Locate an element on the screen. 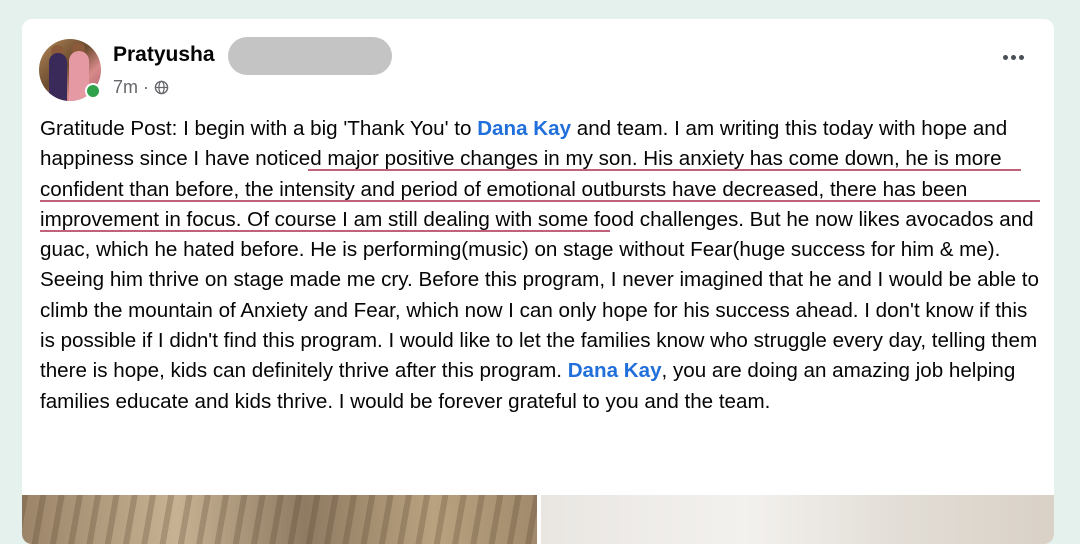 The height and width of the screenshot is (544, 1080). post-time: 7m is located at coordinates (125, 87).